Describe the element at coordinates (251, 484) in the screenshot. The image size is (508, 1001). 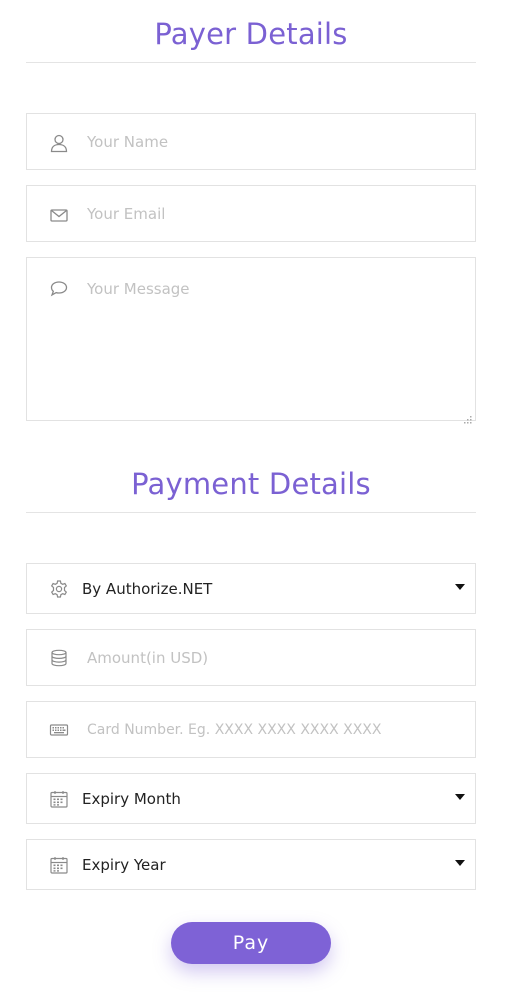
I see `payment-details-title: Payment Details` at that location.